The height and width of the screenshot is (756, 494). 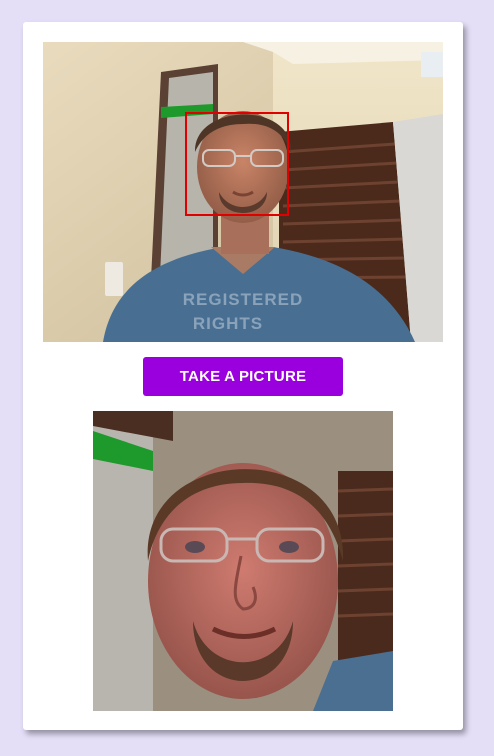 What do you see at coordinates (243, 299) in the screenshot?
I see `shirt-print-line1: REGISTERED` at bounding box center [243, 299].